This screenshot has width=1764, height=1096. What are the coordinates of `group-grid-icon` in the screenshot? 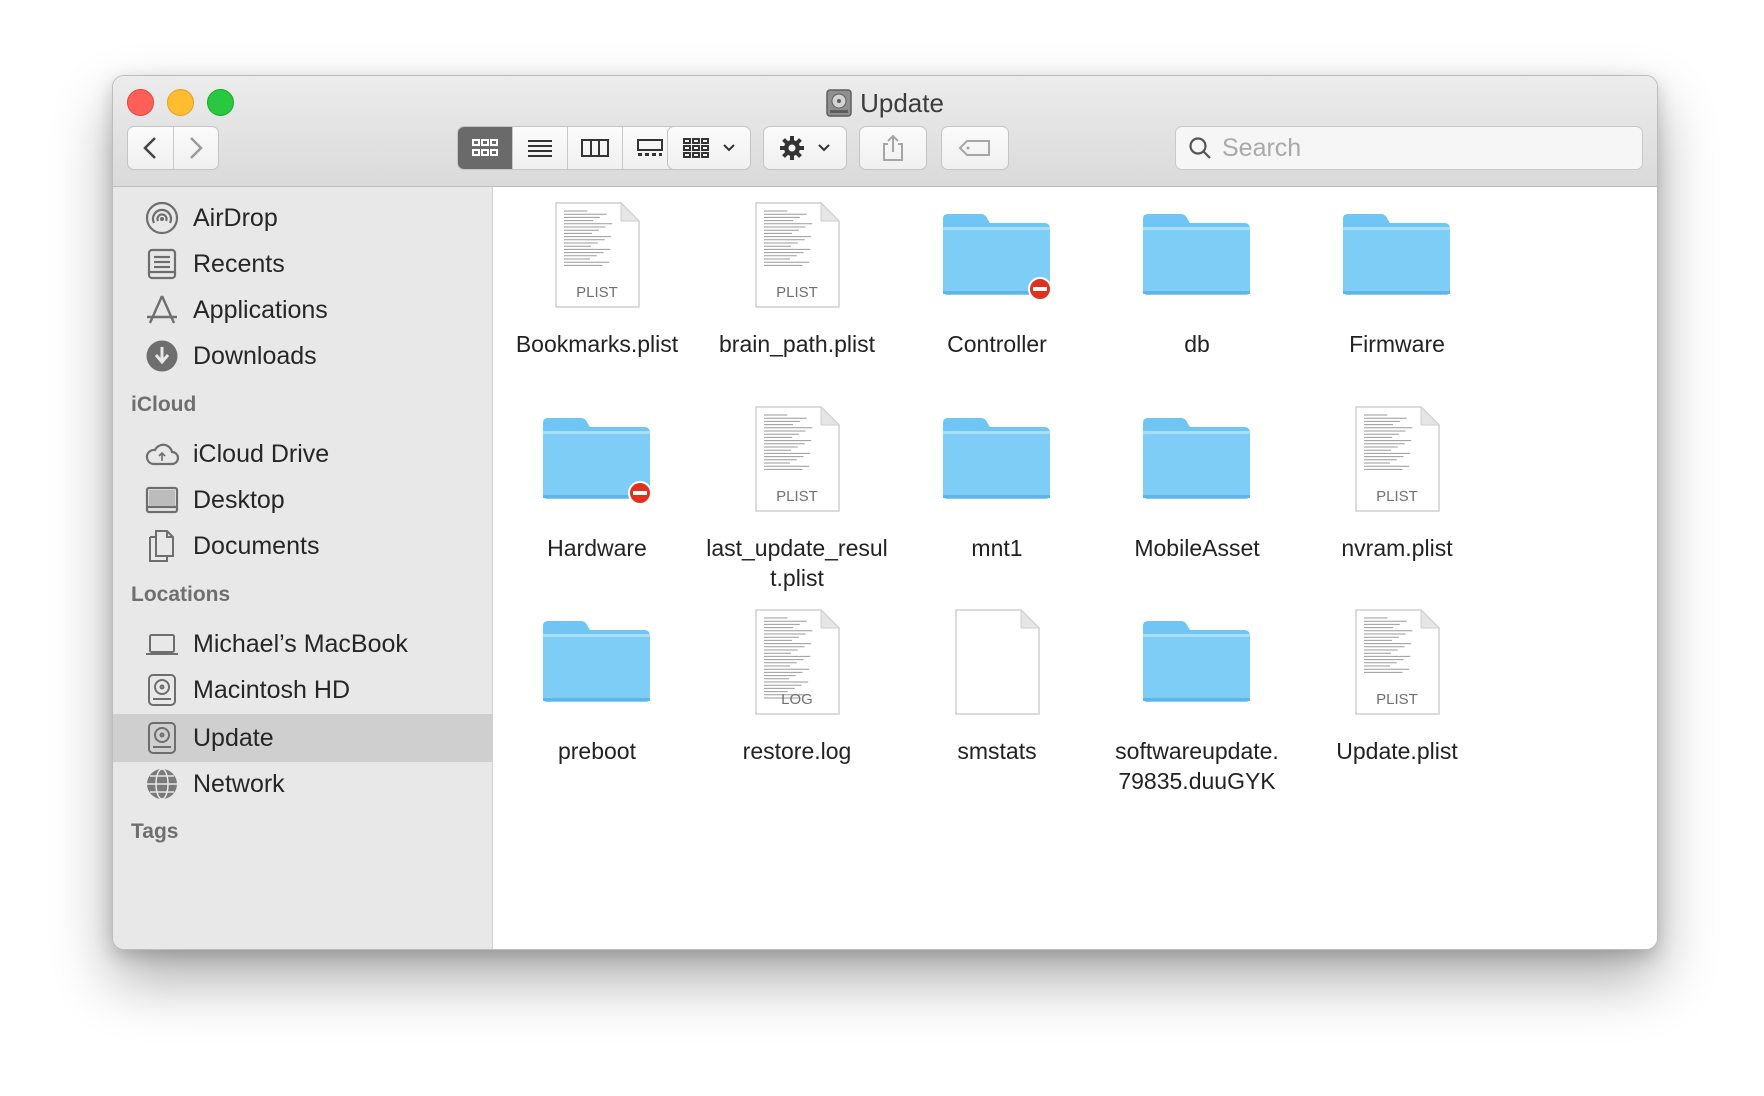 It's located at (696, 148).